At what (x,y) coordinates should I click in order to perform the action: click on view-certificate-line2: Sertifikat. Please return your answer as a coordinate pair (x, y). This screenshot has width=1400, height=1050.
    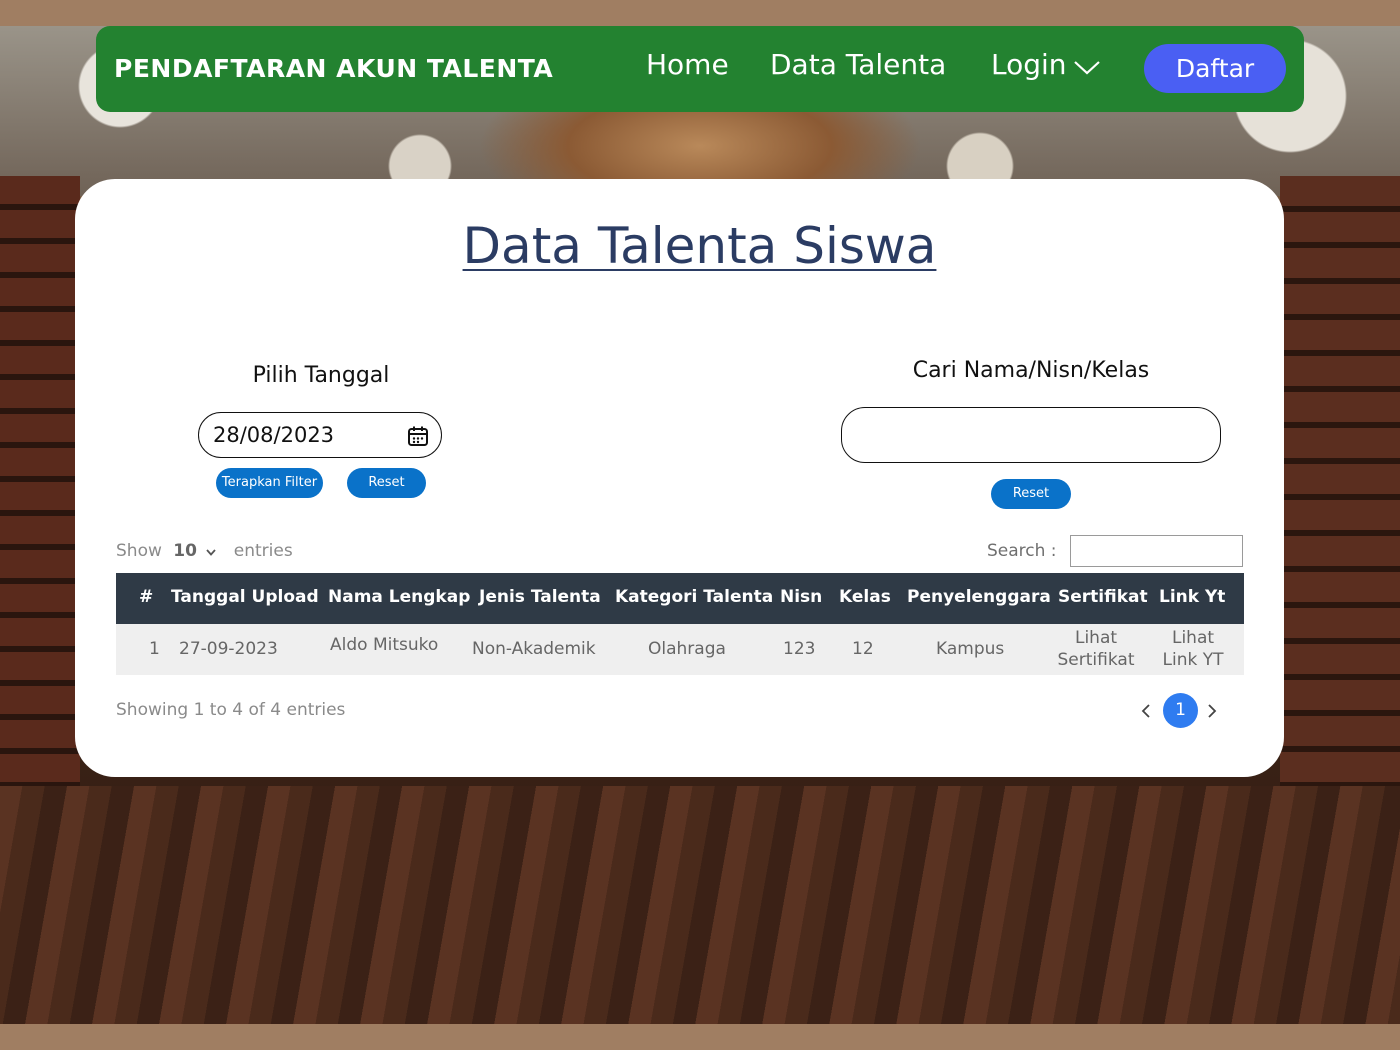
    Looking at the image, I should click on (1096, 660).